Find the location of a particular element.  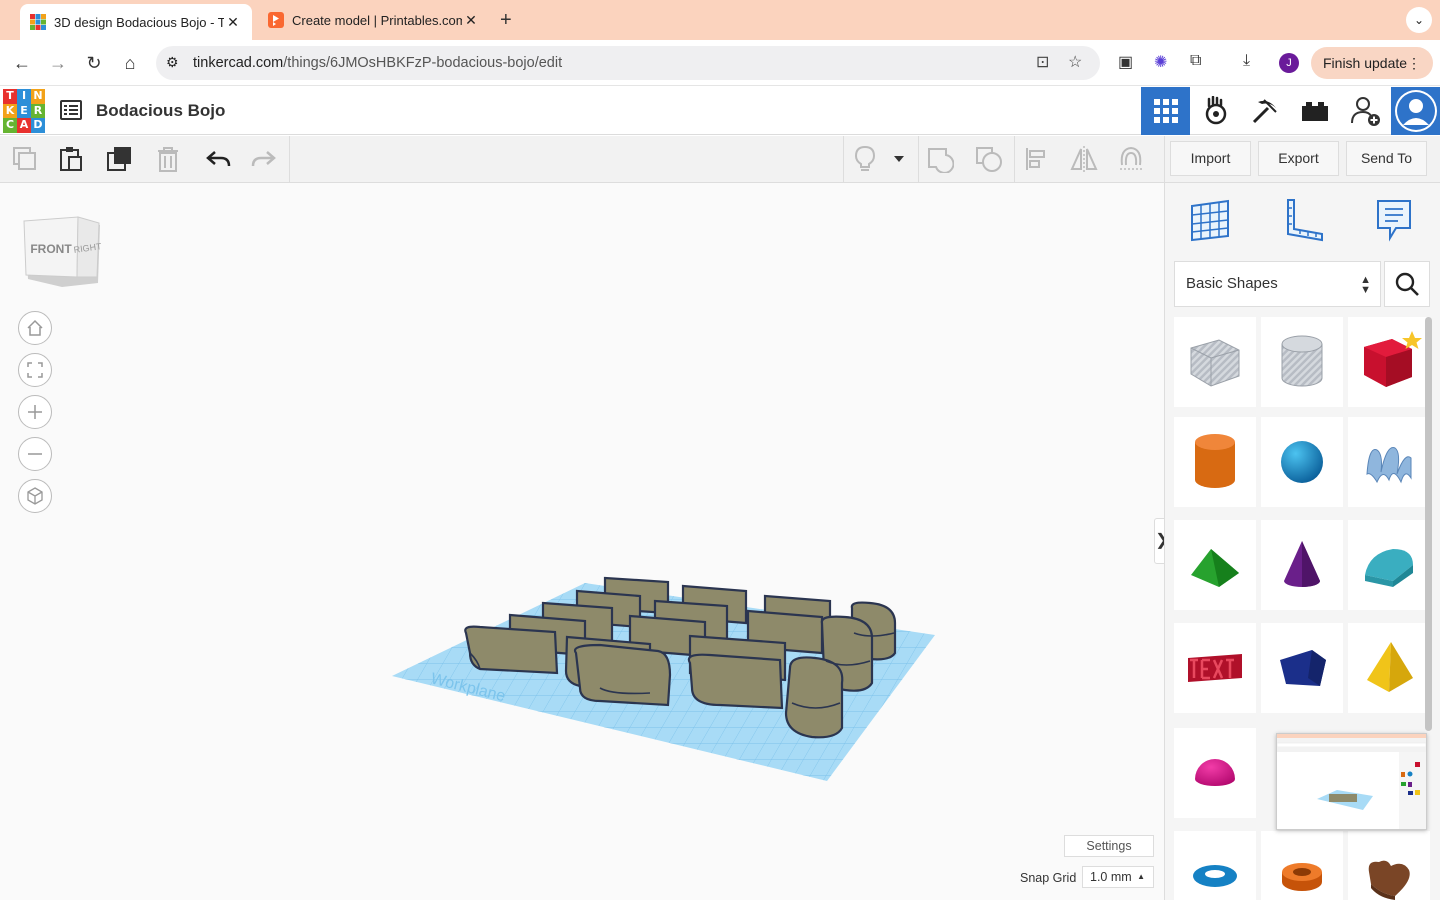

download-icon: ⤓ is located at coordinates (1246, 61).